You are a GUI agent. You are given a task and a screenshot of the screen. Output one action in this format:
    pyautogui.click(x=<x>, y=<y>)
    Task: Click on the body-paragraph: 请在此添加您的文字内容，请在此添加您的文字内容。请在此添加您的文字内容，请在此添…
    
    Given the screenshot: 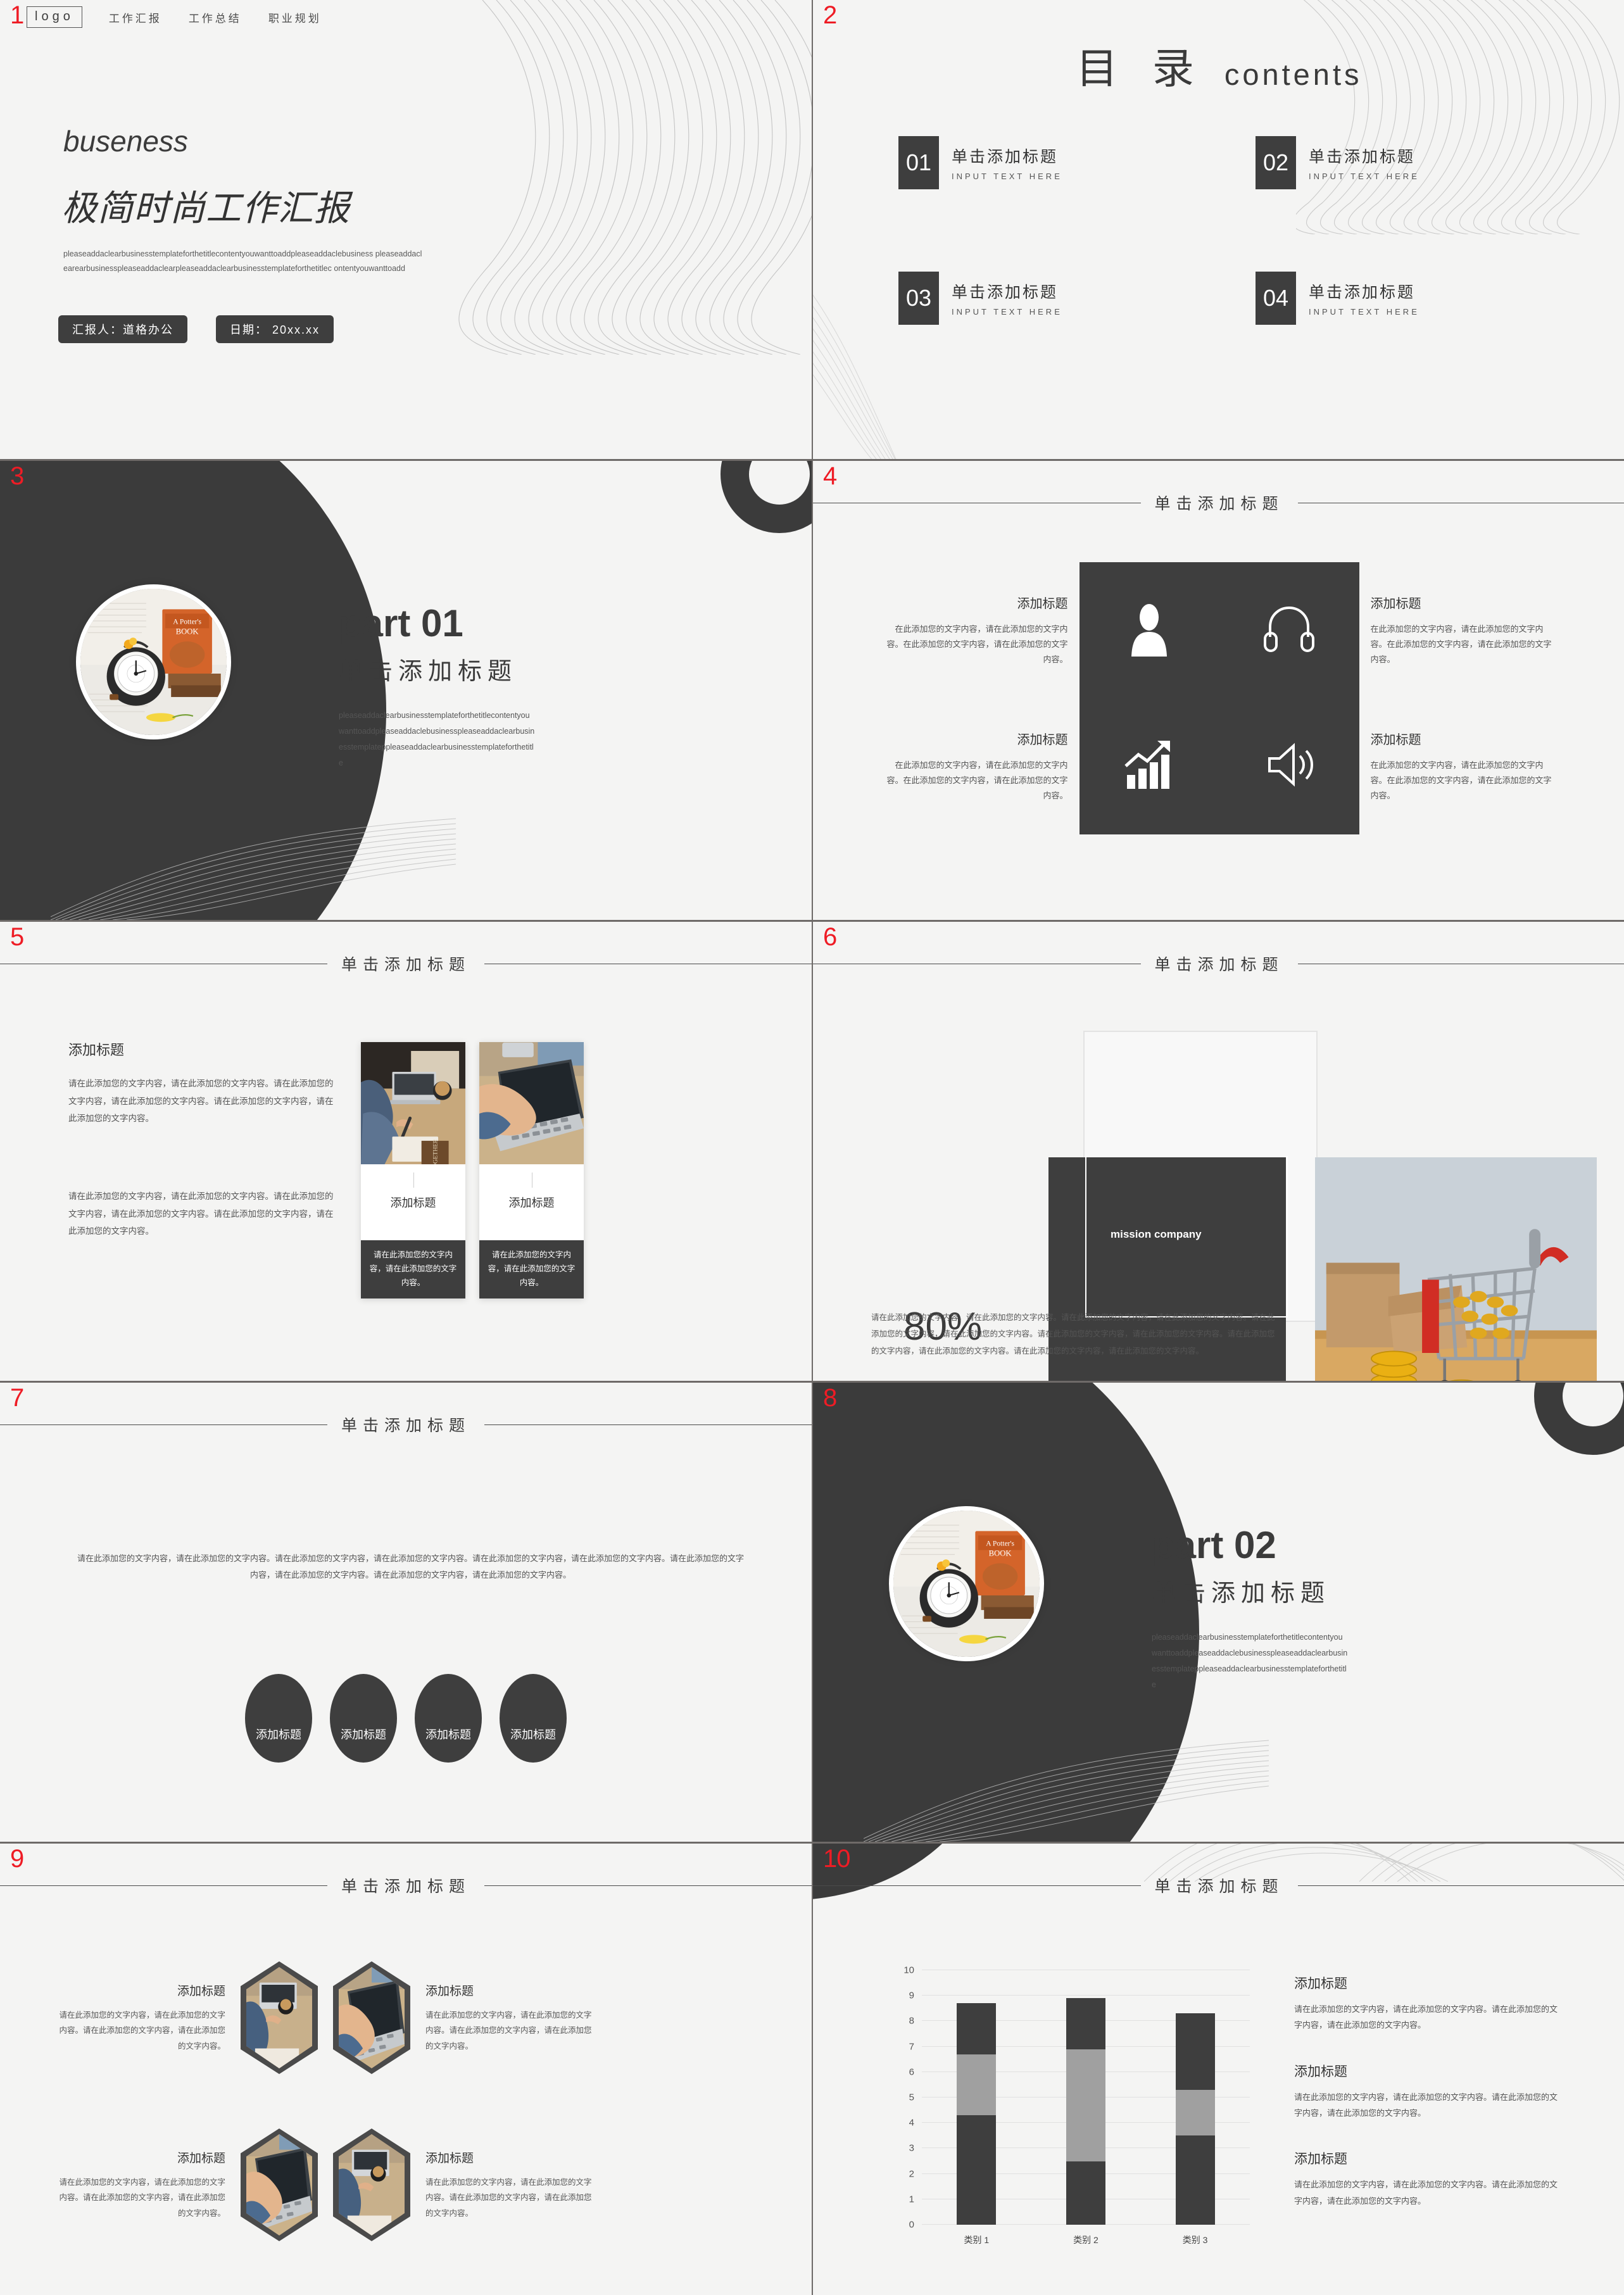 What is the action you would take?
    pyautogui.click(x=410, y=1567)
    